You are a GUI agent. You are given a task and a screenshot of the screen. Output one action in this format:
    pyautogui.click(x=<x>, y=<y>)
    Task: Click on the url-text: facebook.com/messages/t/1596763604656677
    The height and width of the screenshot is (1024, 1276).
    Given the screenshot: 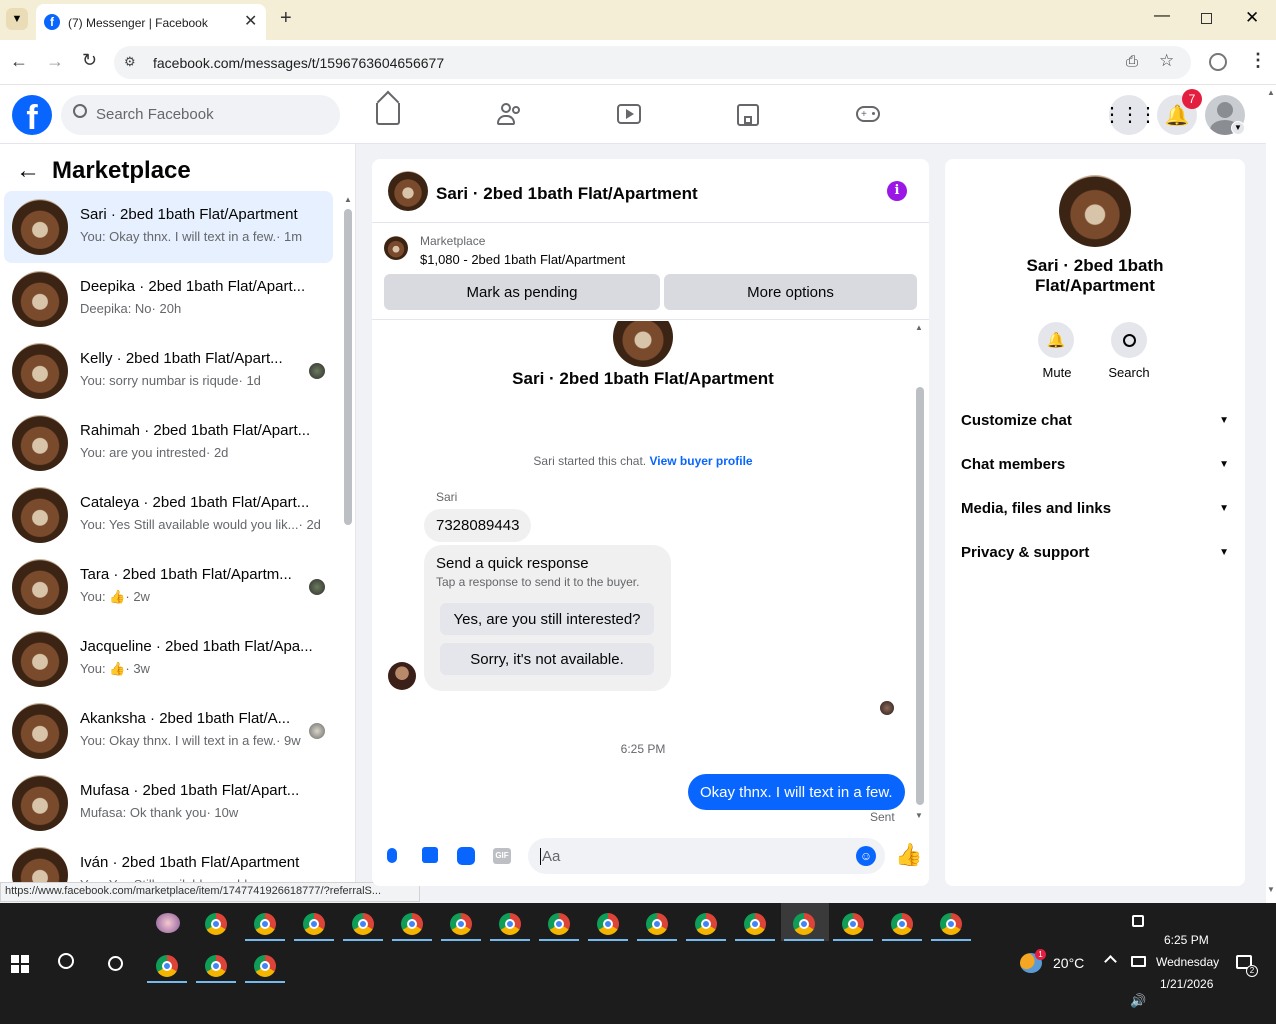 What is the action you would take?
    pyautogui.click(x=299, y=63)
    